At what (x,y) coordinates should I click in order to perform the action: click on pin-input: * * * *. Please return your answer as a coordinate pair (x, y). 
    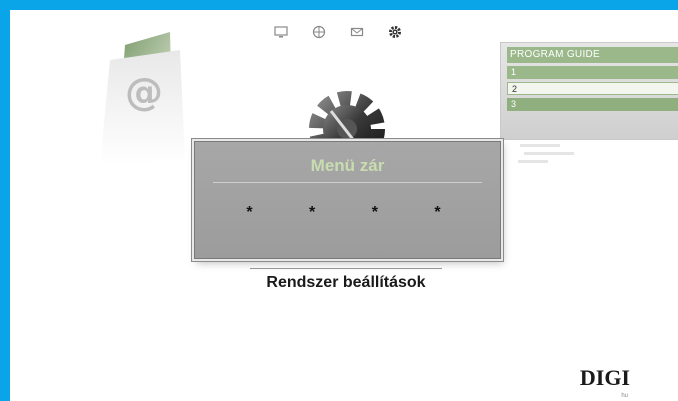
    Looking at the image, I should click on (347, 213).